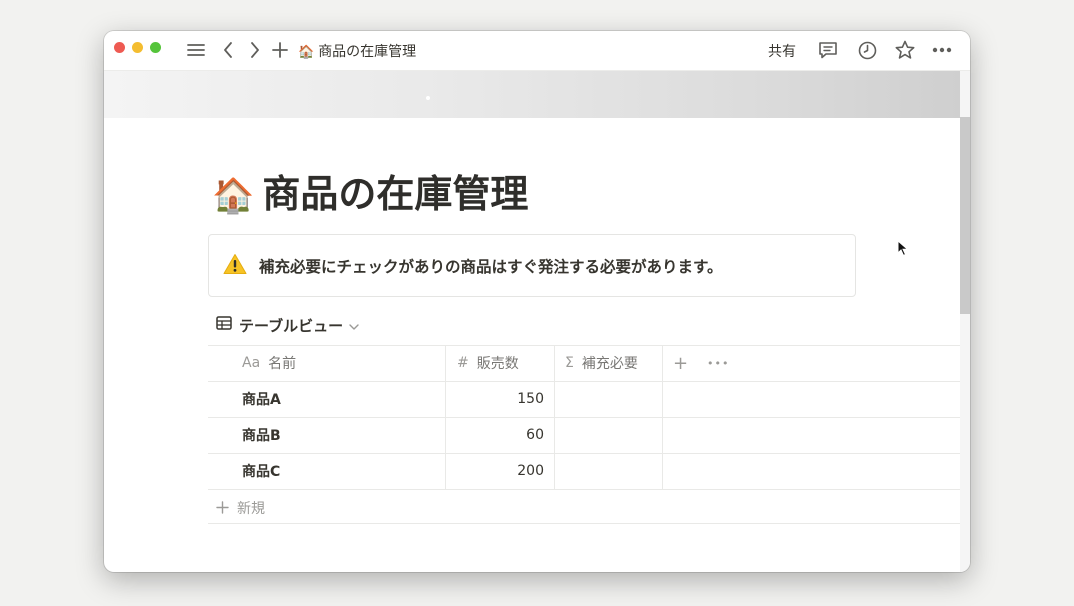 This screenshot has height=606, width=1074. What do you see at coordinates (255, 50) in the screenshot?
I see `forward-arrow-icon` at bounding box center [255, 50].